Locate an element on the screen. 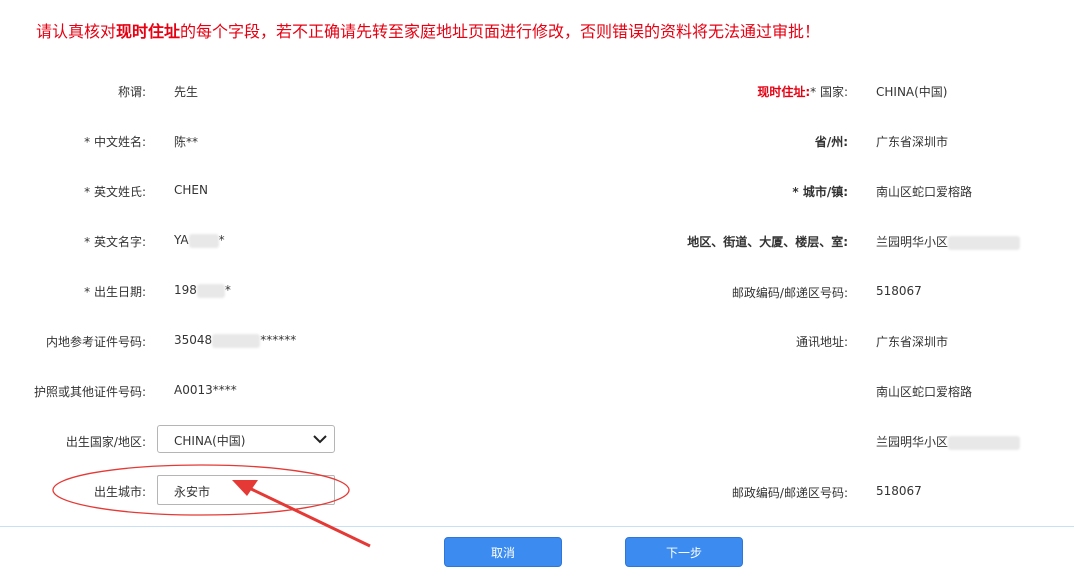 Image resolution: width=1074 pixels, height=587 pixels. notice-suffix: 的每个字段，若不正确请先转至家庭地址页面进行修改，否则错误的资料将无法通过审批！ is located at coordinates (500, 31).